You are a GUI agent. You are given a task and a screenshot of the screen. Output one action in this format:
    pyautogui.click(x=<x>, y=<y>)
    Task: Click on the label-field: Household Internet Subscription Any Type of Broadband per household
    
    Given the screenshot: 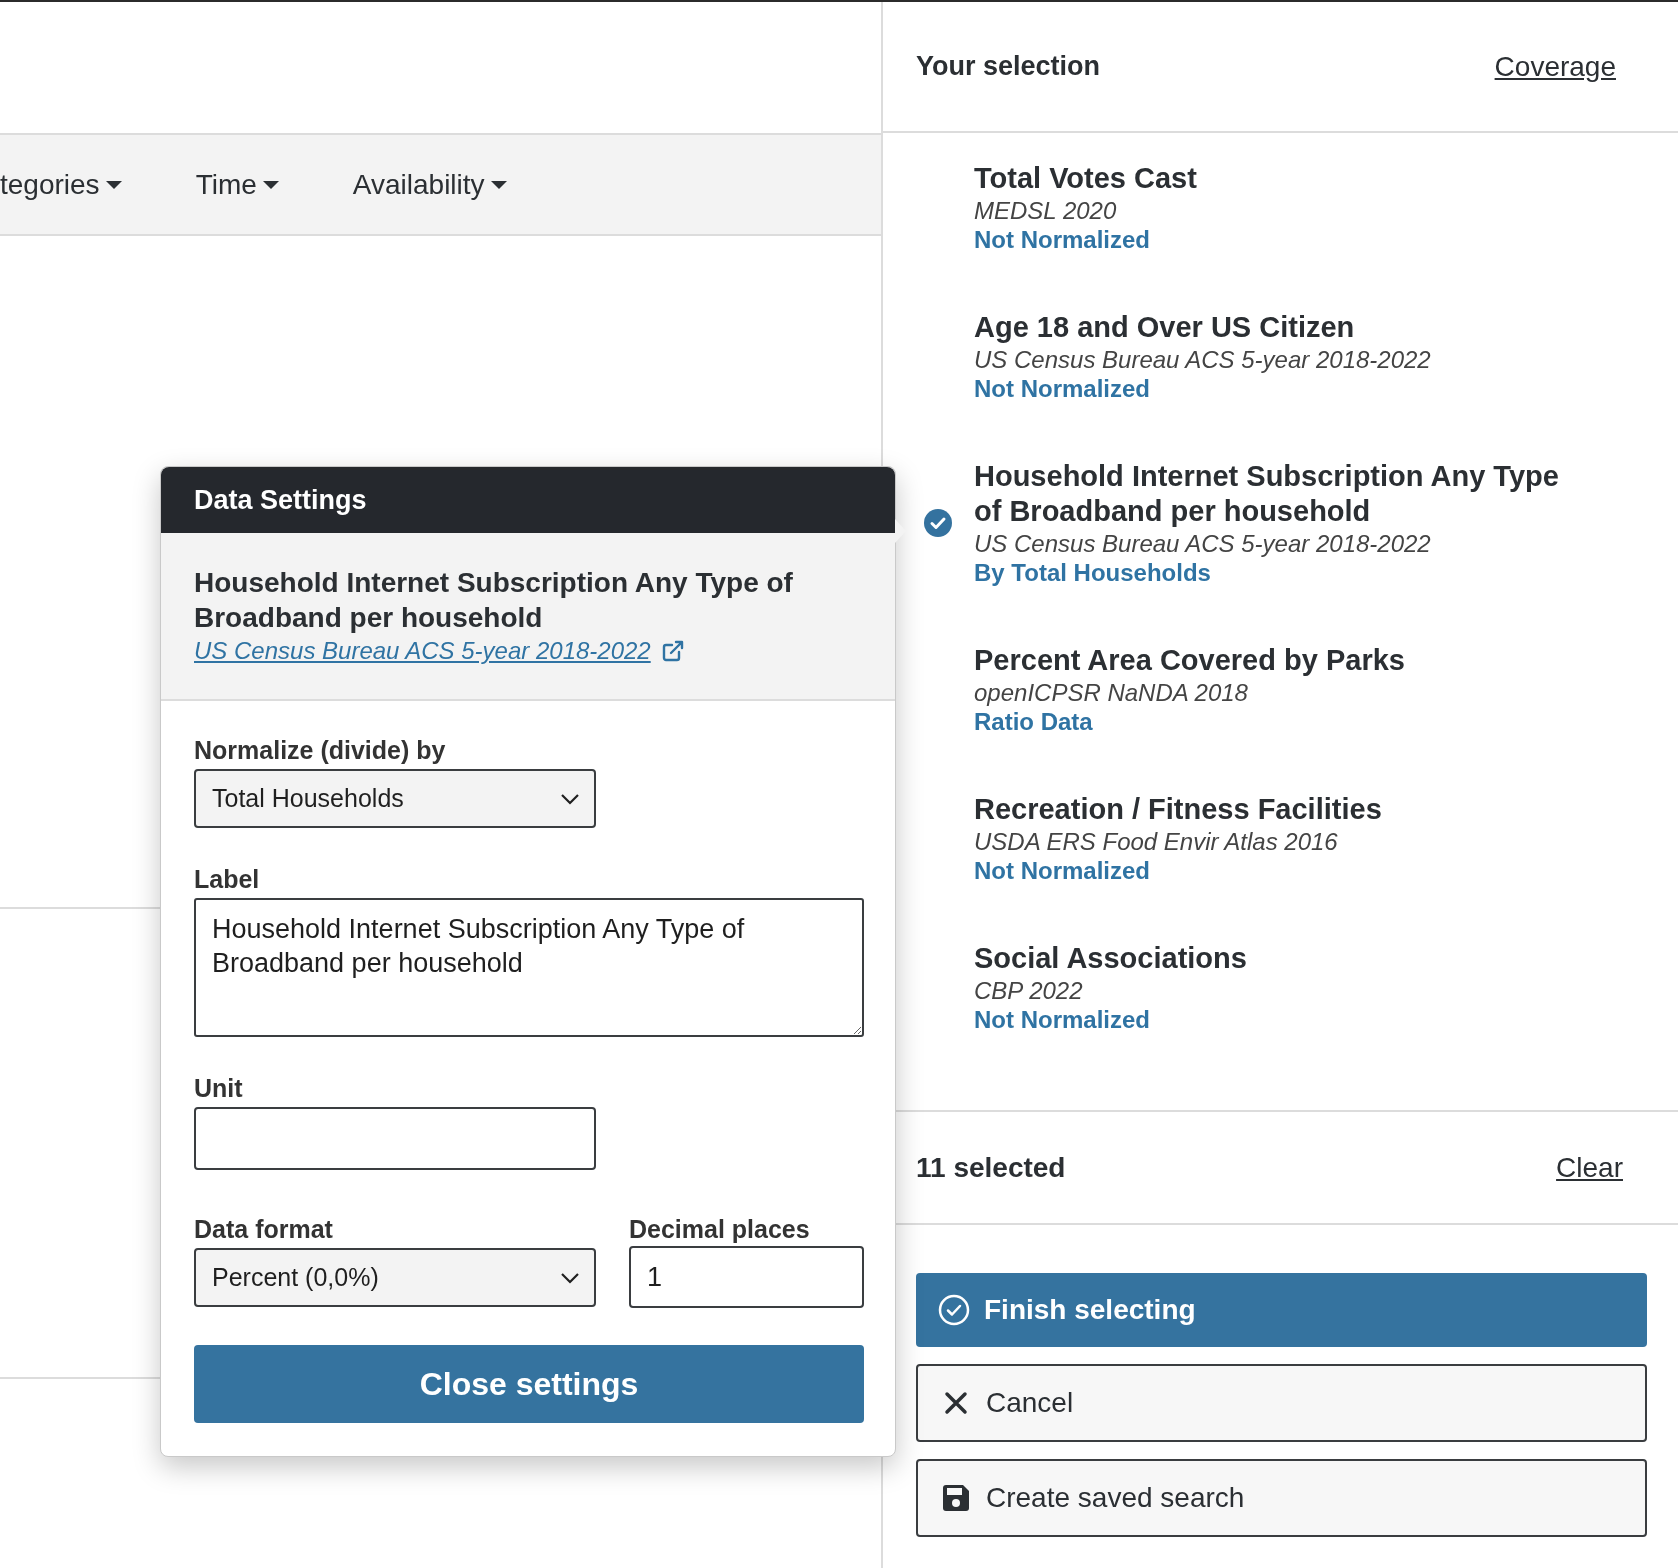 What is the action you would take?
    pyautogui.click(x=529, y=967)
    